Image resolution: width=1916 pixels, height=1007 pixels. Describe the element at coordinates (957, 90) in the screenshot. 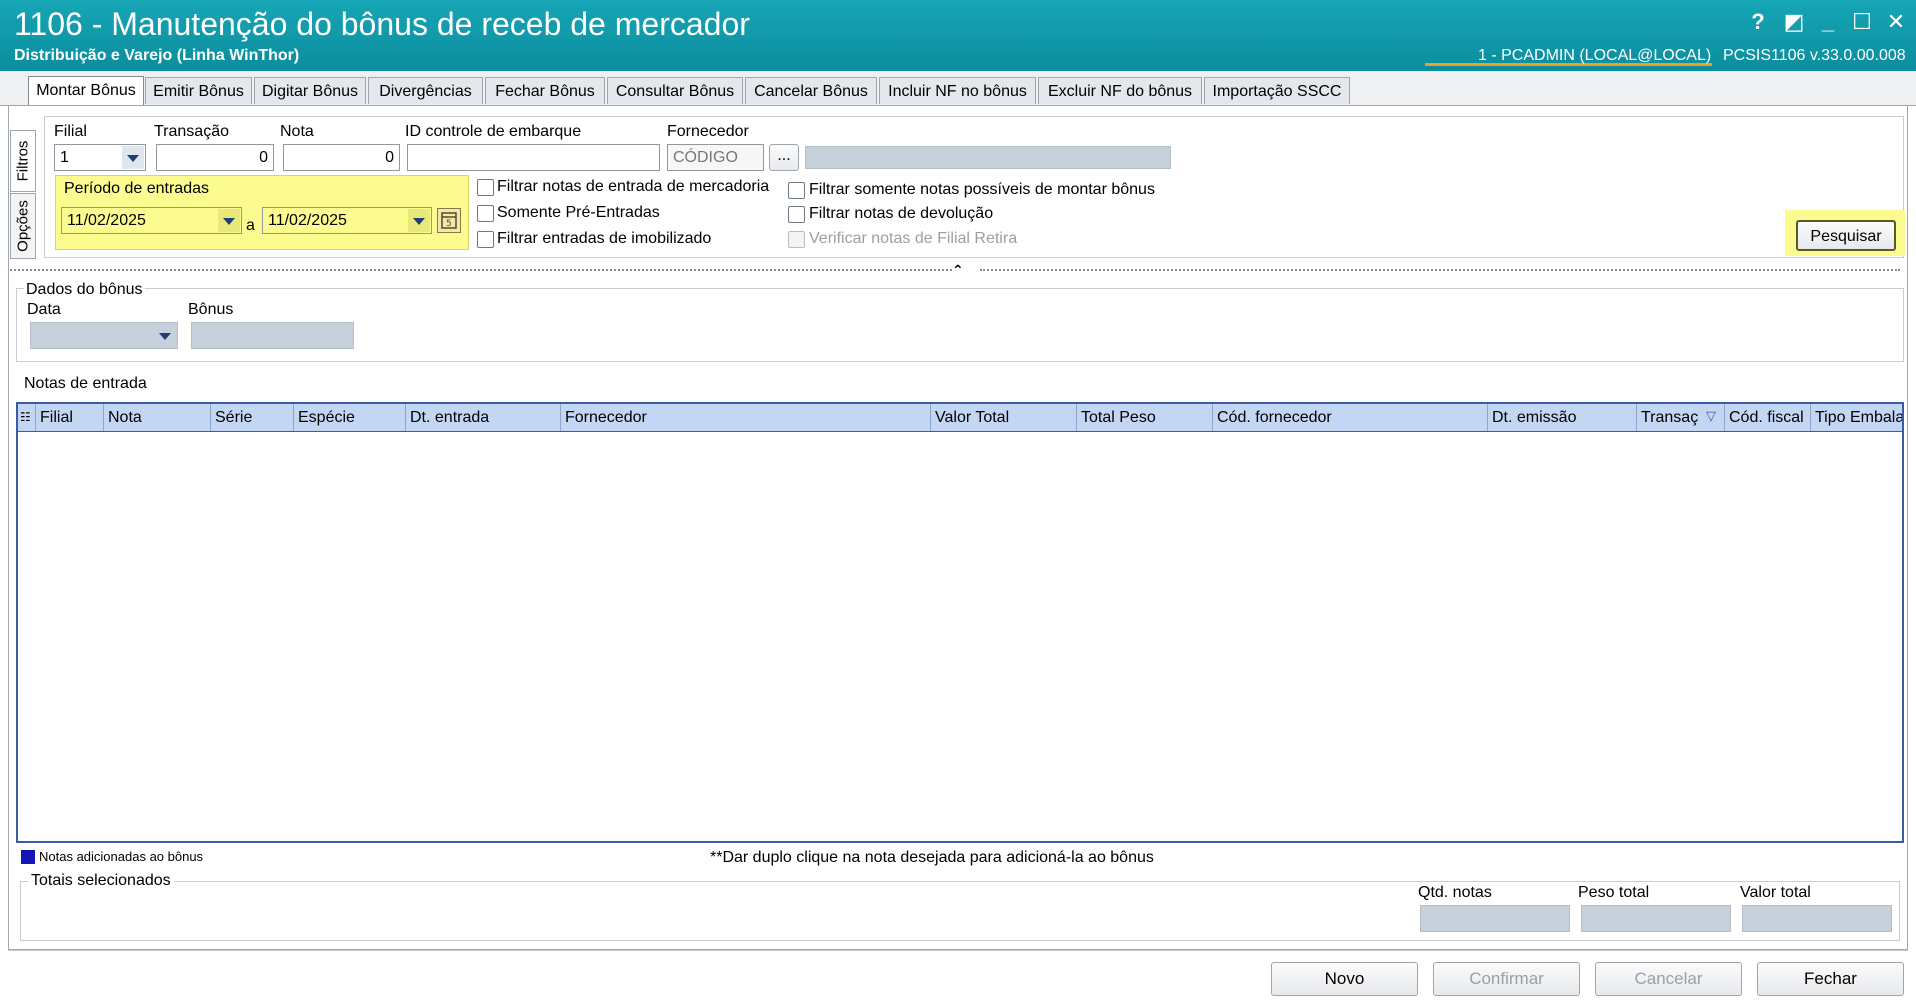

I see `tab-incluir-nf: Incluir NF no bônus` at that location.